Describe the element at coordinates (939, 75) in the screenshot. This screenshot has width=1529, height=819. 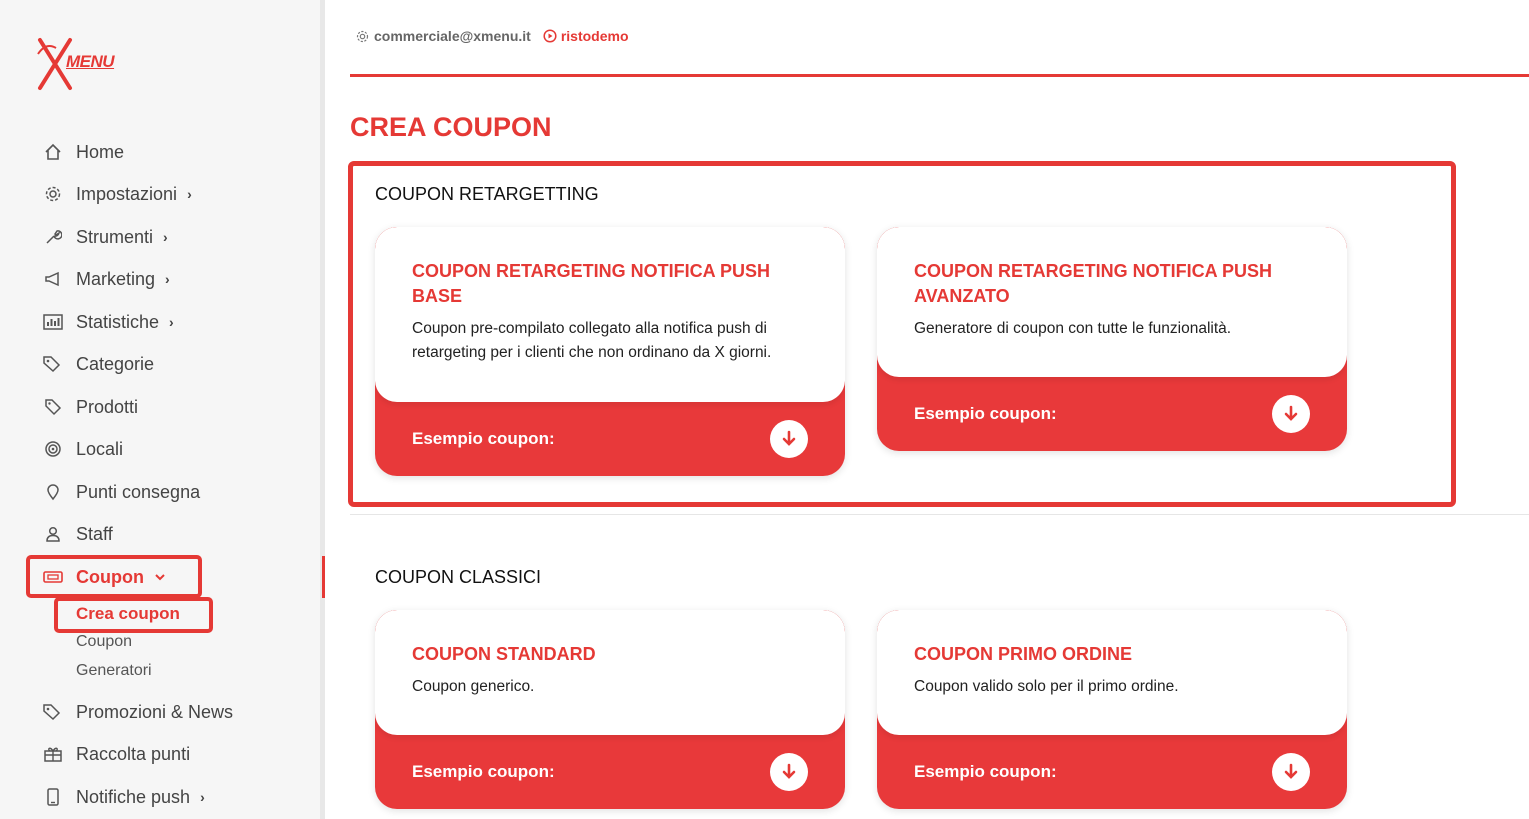
I see `header-divider` at that location.